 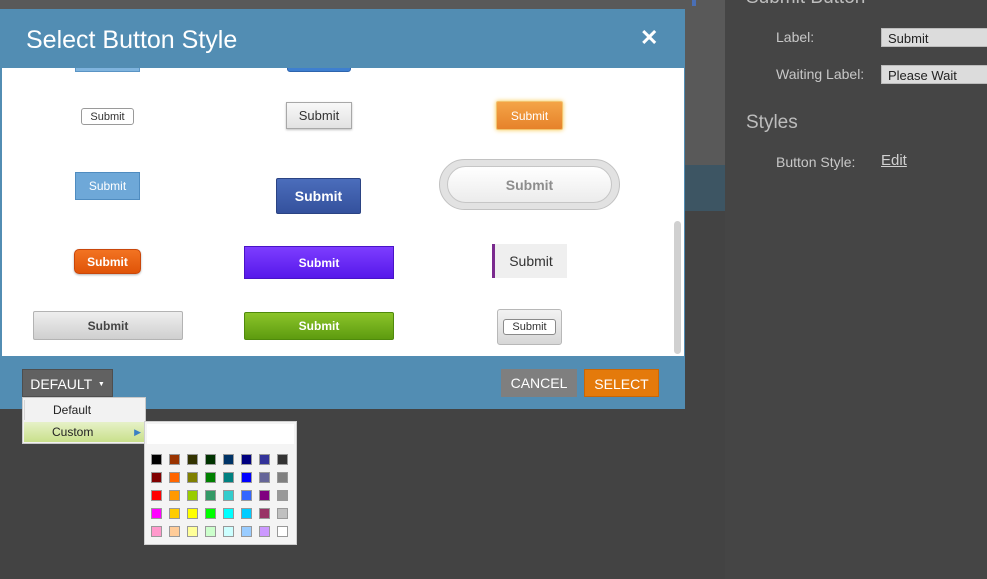 I want to click on label-input: Submit, so click(x=934, y=37).